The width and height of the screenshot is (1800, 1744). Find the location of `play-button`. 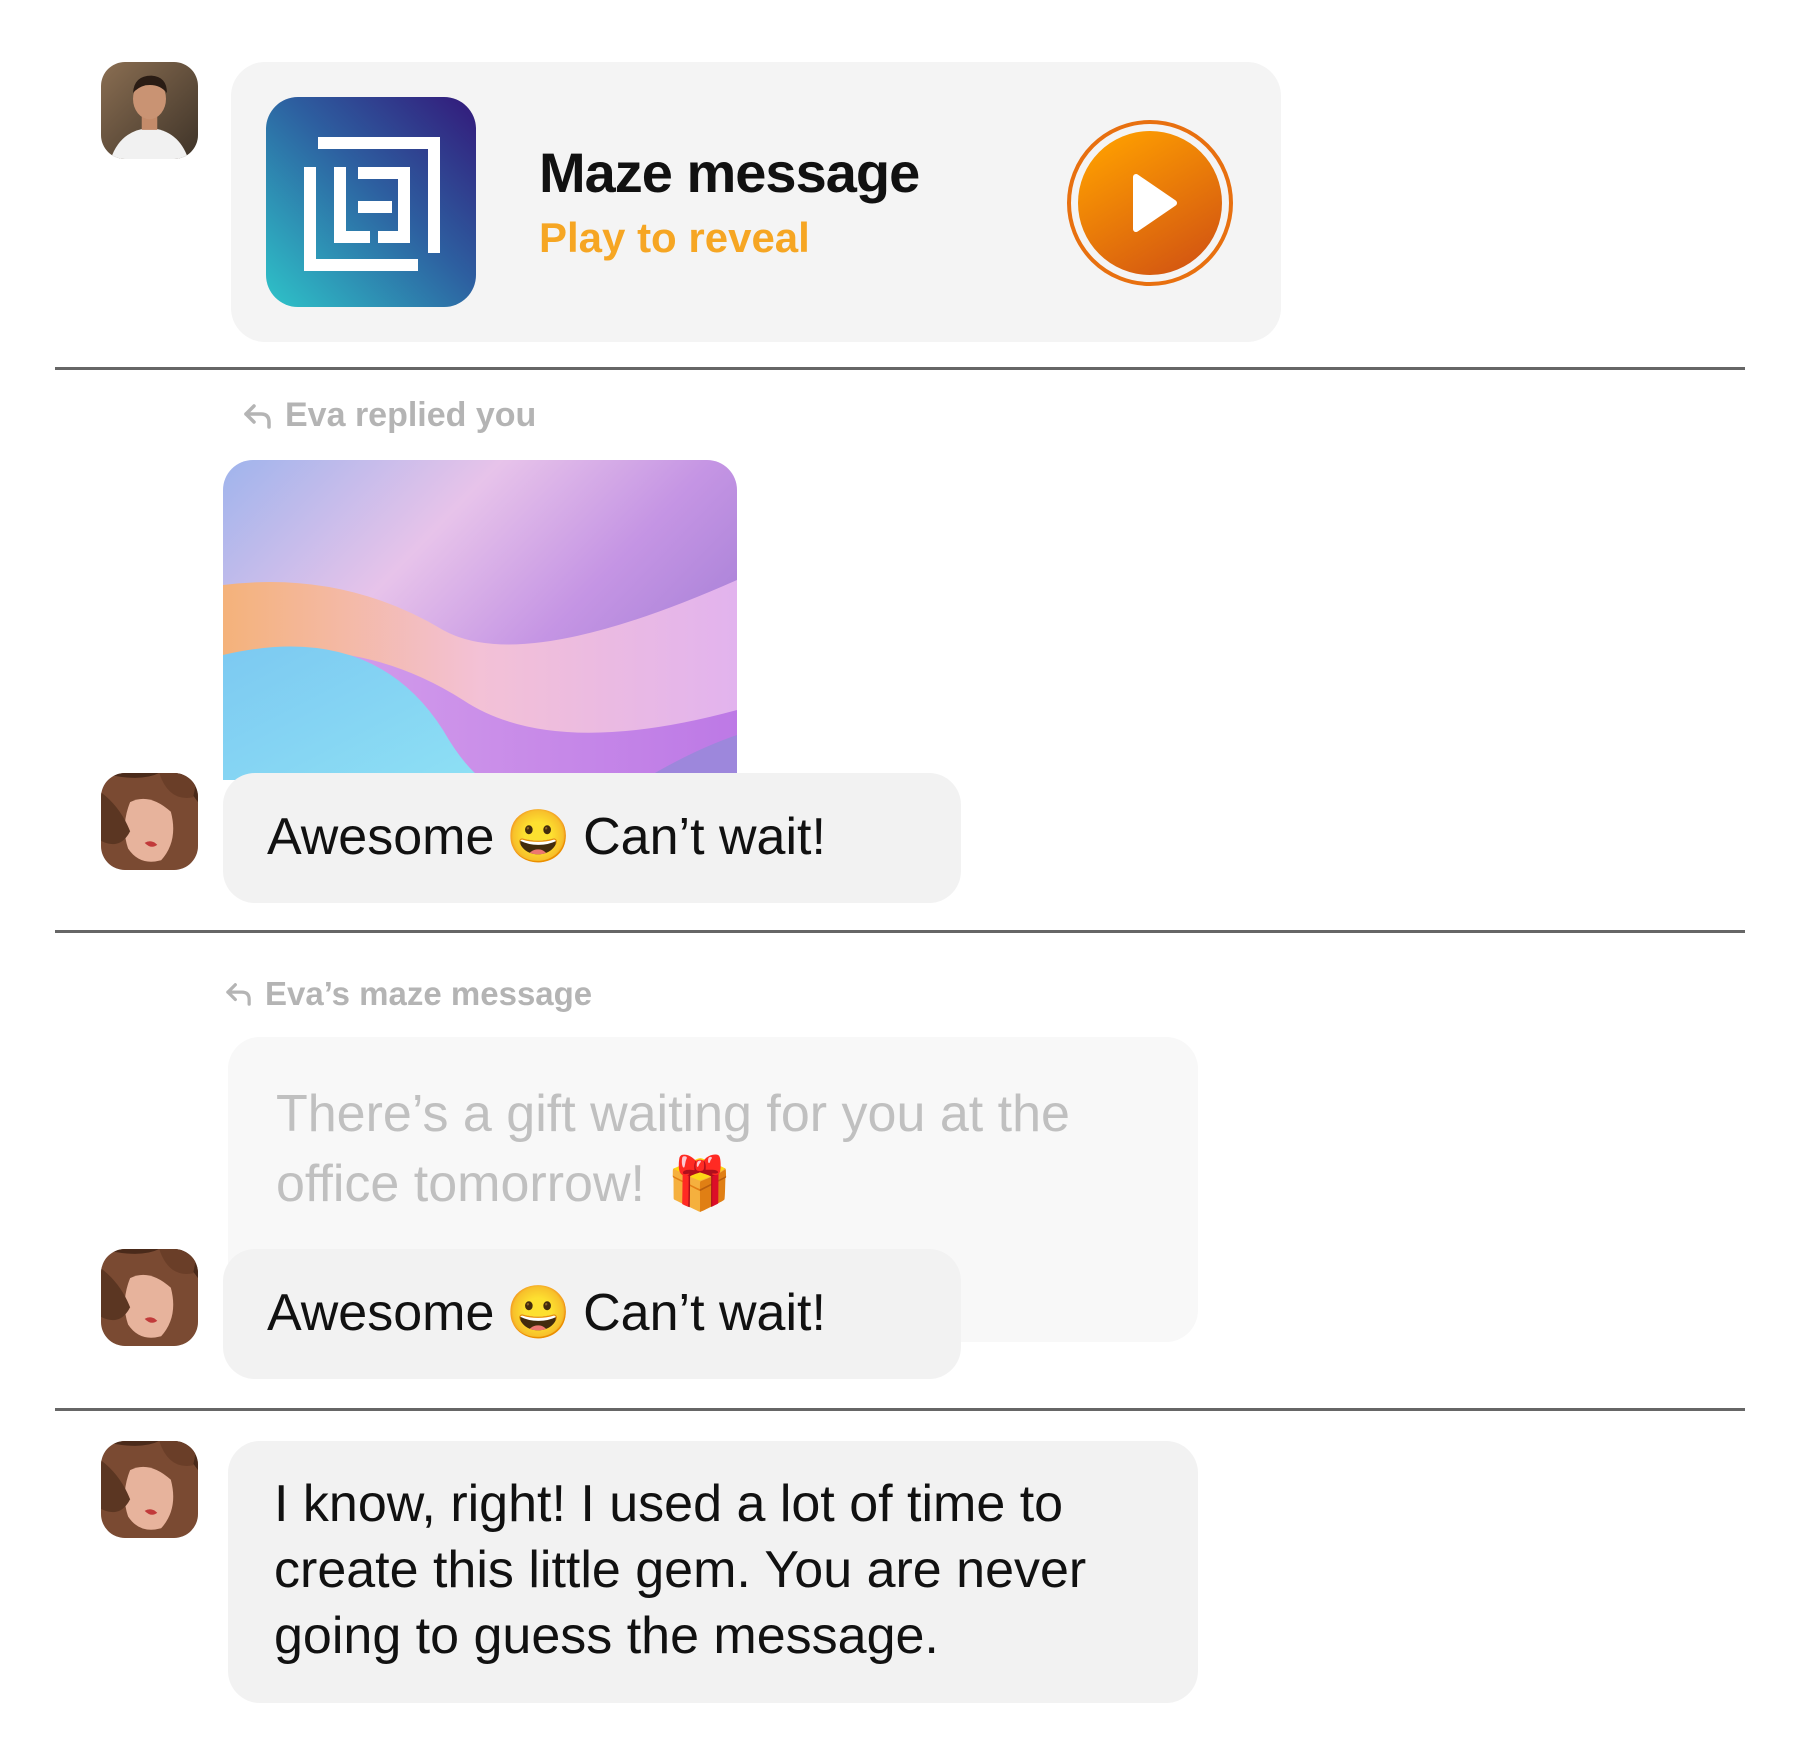

play-button is located at coordinates (1150, 203).